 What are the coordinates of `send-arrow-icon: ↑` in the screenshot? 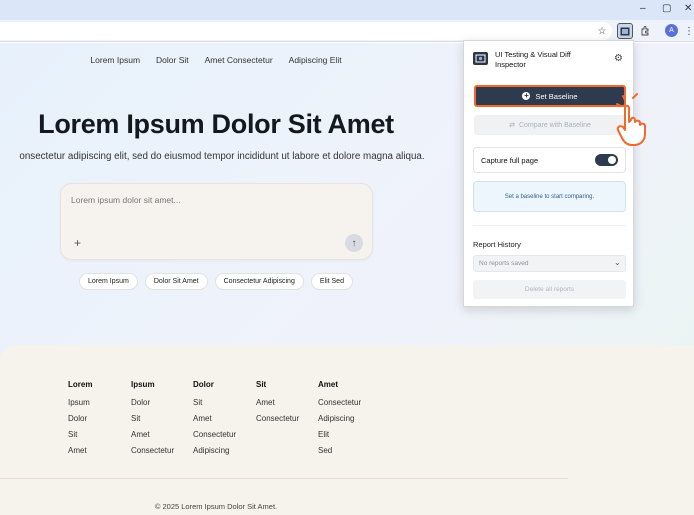 It's located at (354, 243).